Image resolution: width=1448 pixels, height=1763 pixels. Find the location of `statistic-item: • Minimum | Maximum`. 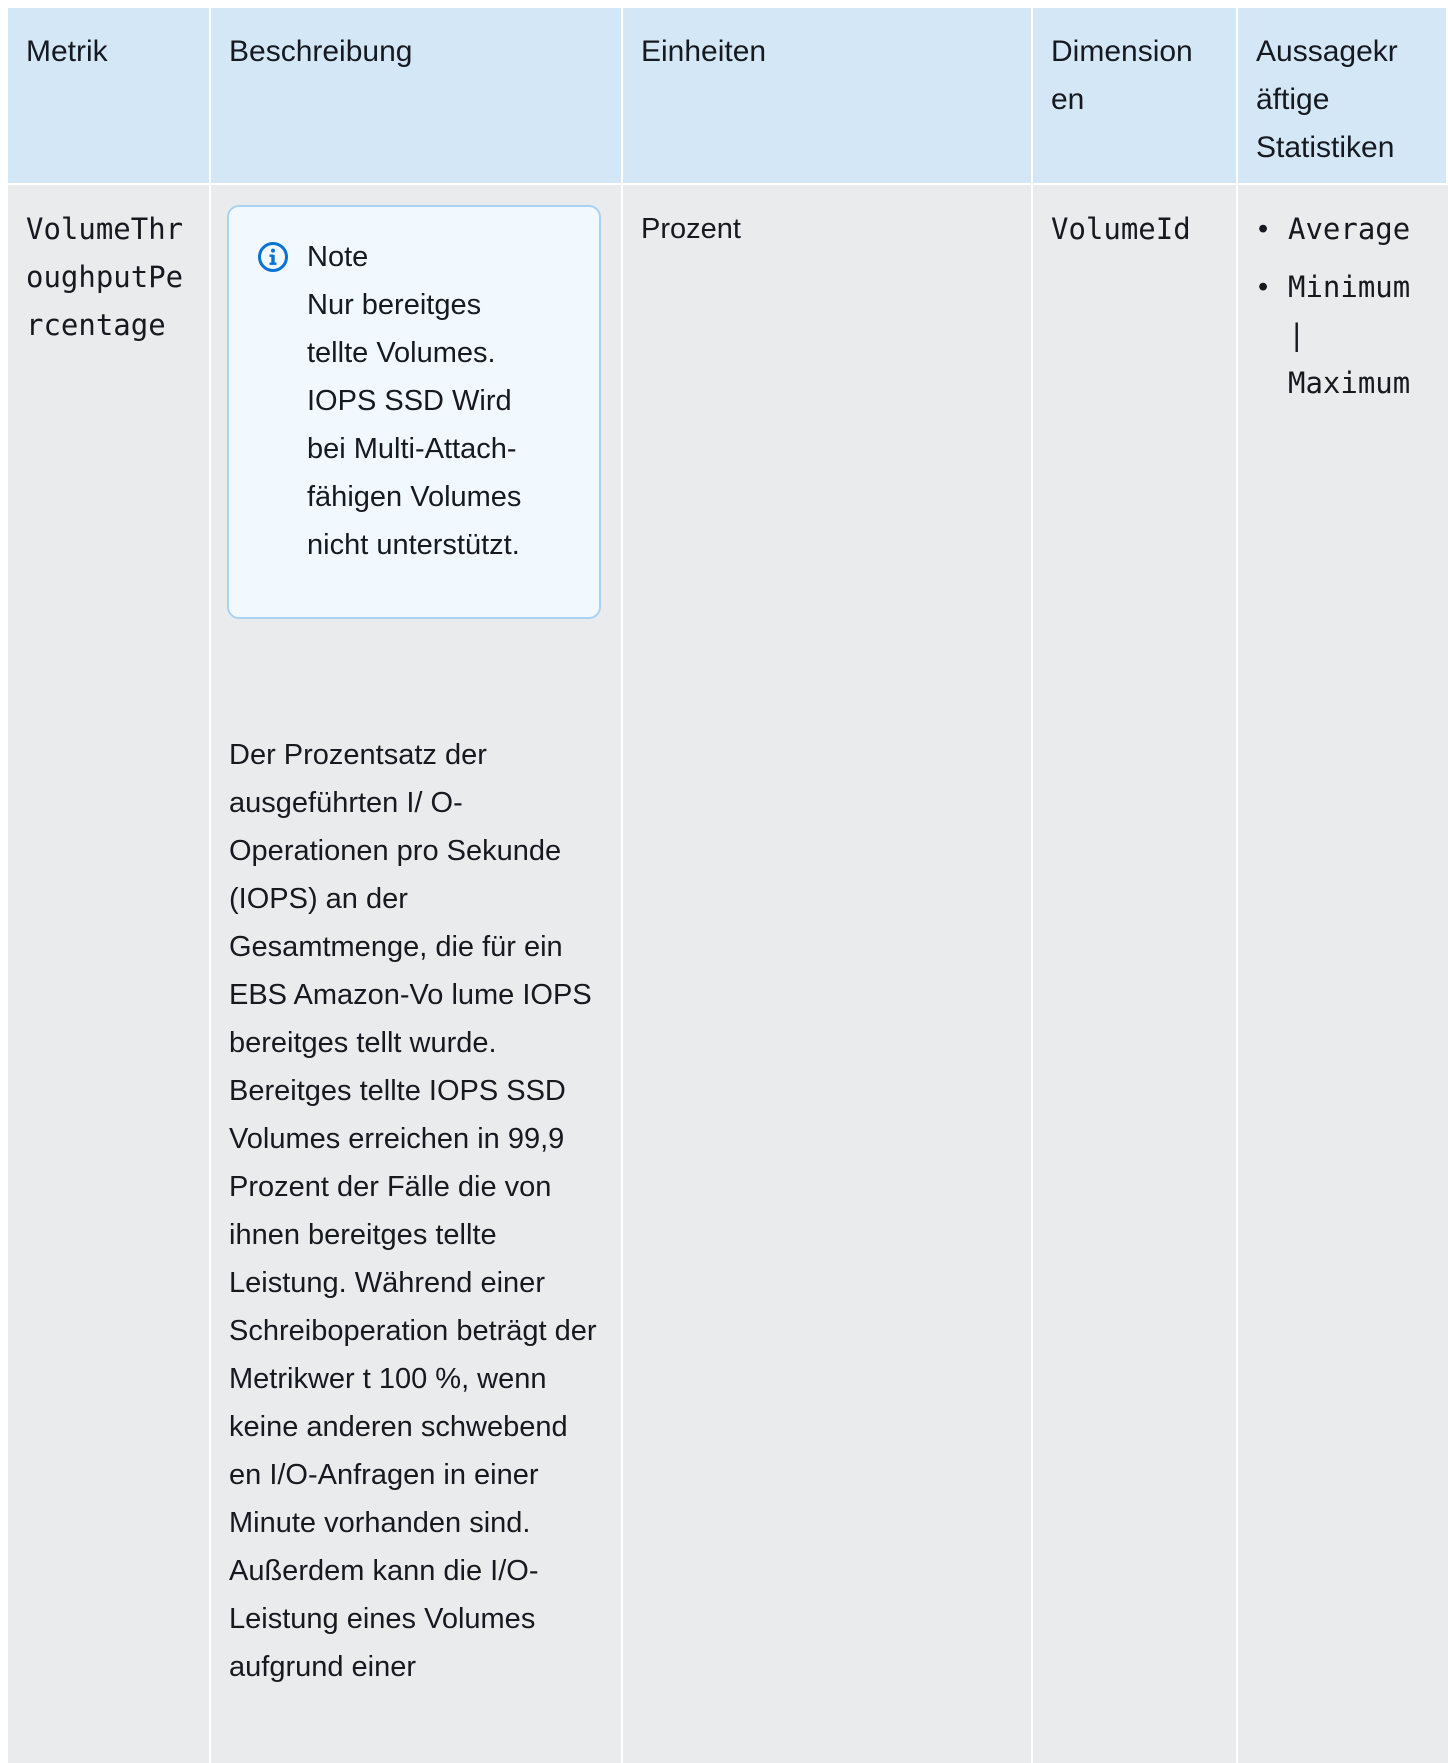

statistic-item: • Minimum | Maximum is located at coordinates (1343, 335).